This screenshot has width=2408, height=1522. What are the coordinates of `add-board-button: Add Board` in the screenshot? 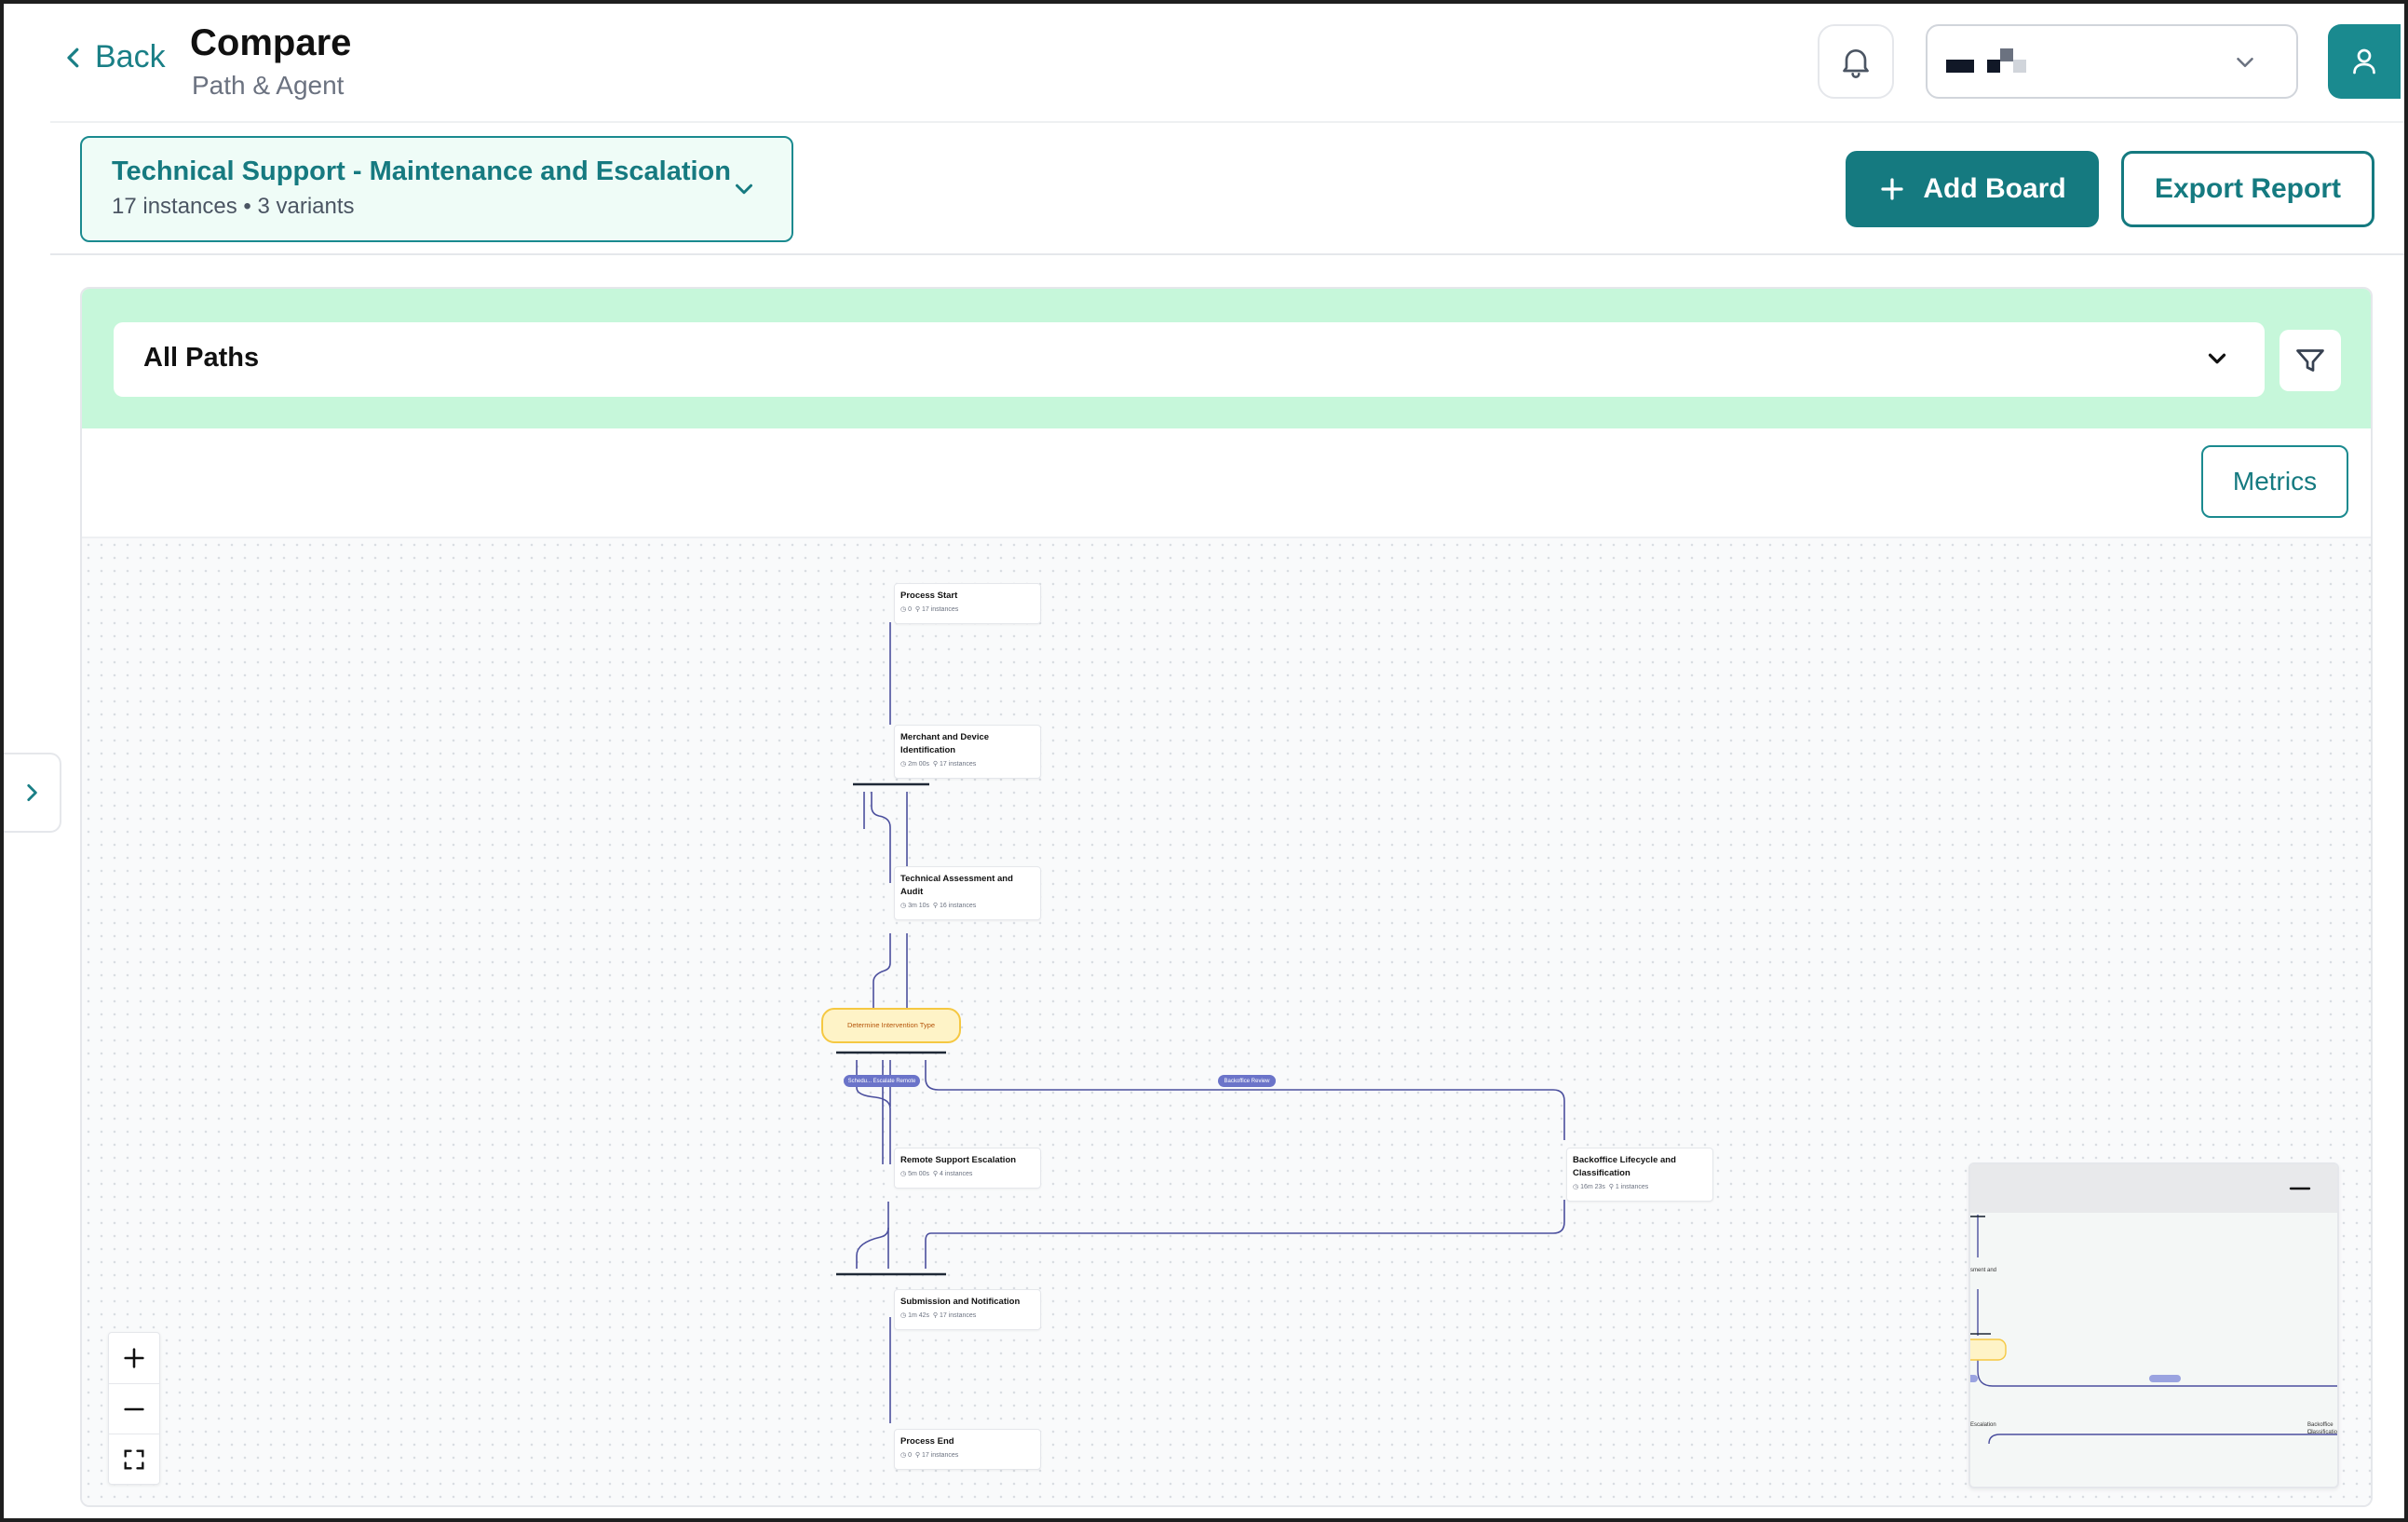 It's located at (1973, 189).